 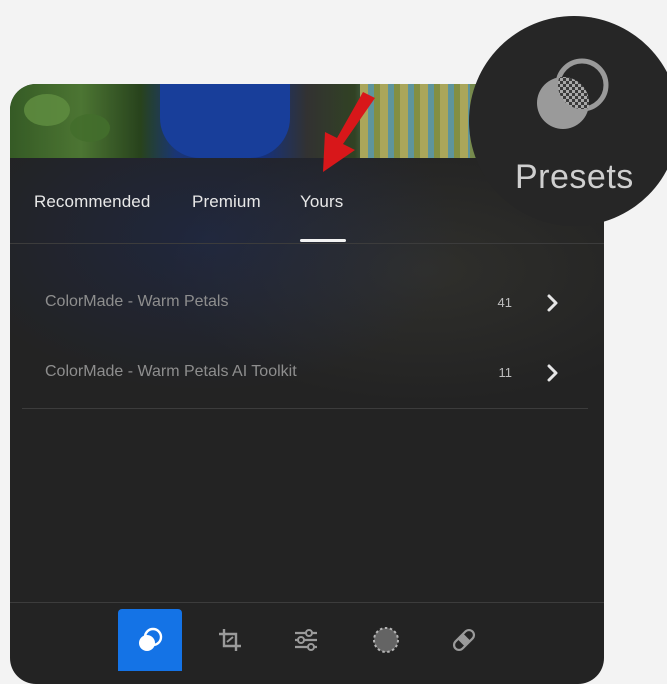 What do you see at coordinates (574, 177) in the screenshot?
I see `presets-callout-label: Presets` at bounding box center [574, 177].